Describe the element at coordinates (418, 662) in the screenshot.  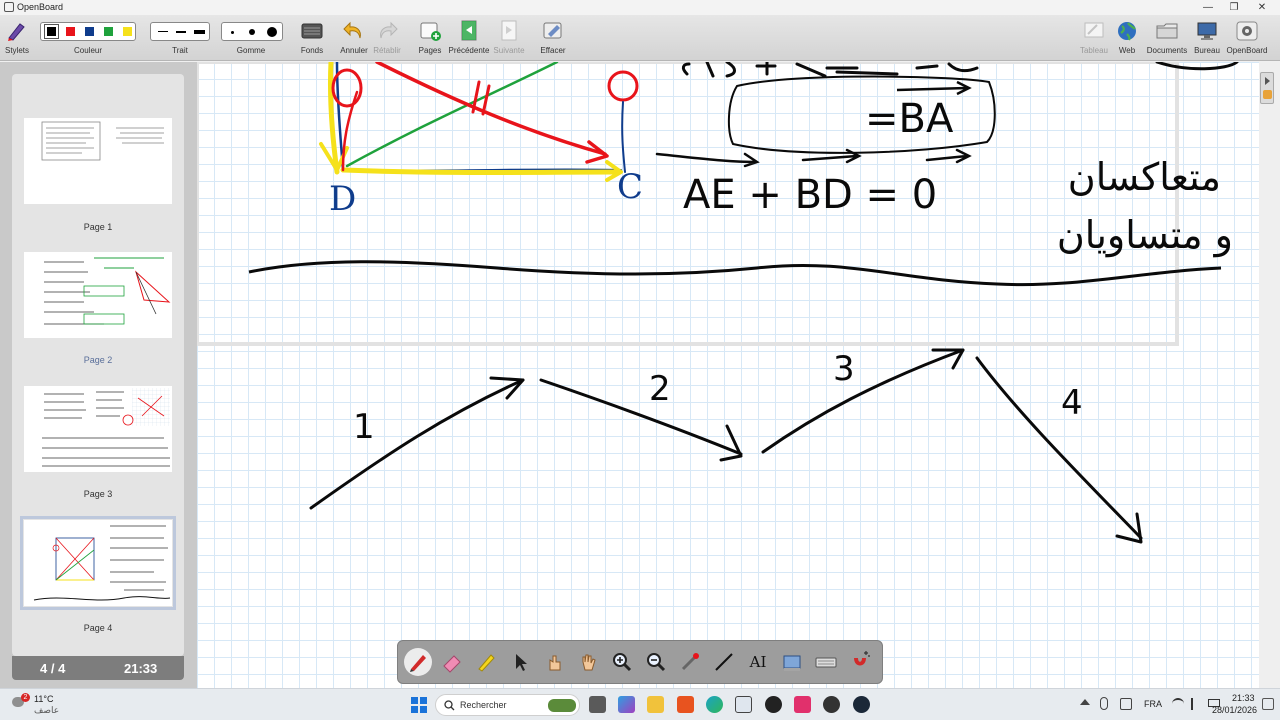
I see `pen-tool` at that location.